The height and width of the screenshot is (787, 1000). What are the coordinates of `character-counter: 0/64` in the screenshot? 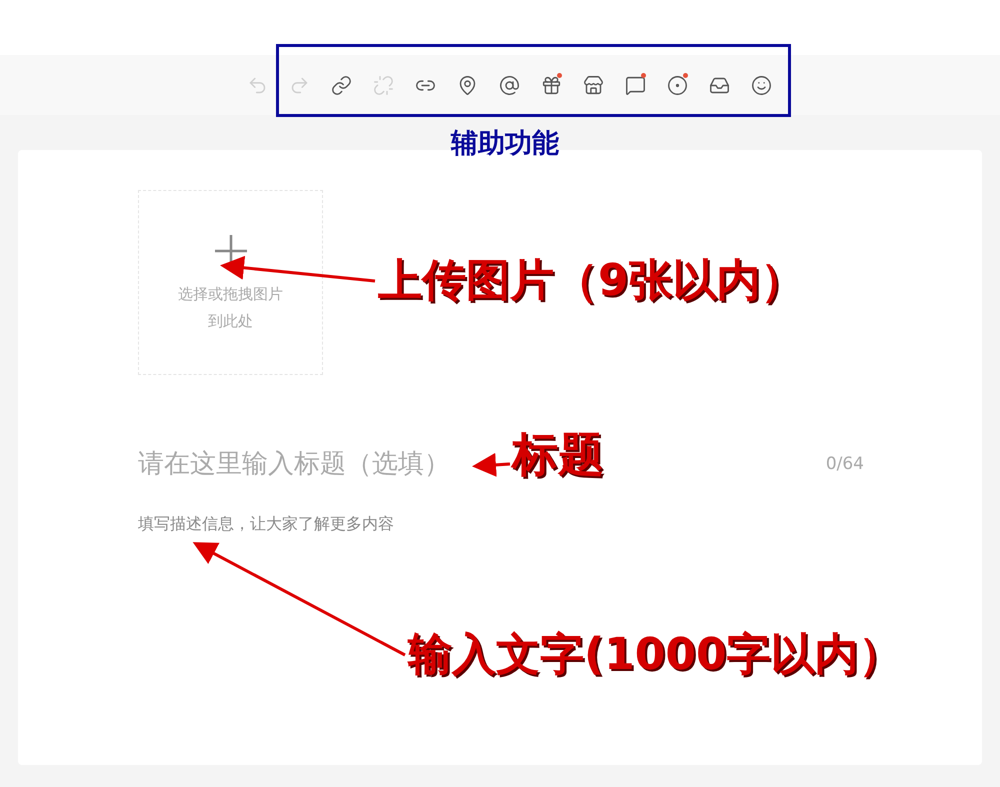 It's located at (845, 464).